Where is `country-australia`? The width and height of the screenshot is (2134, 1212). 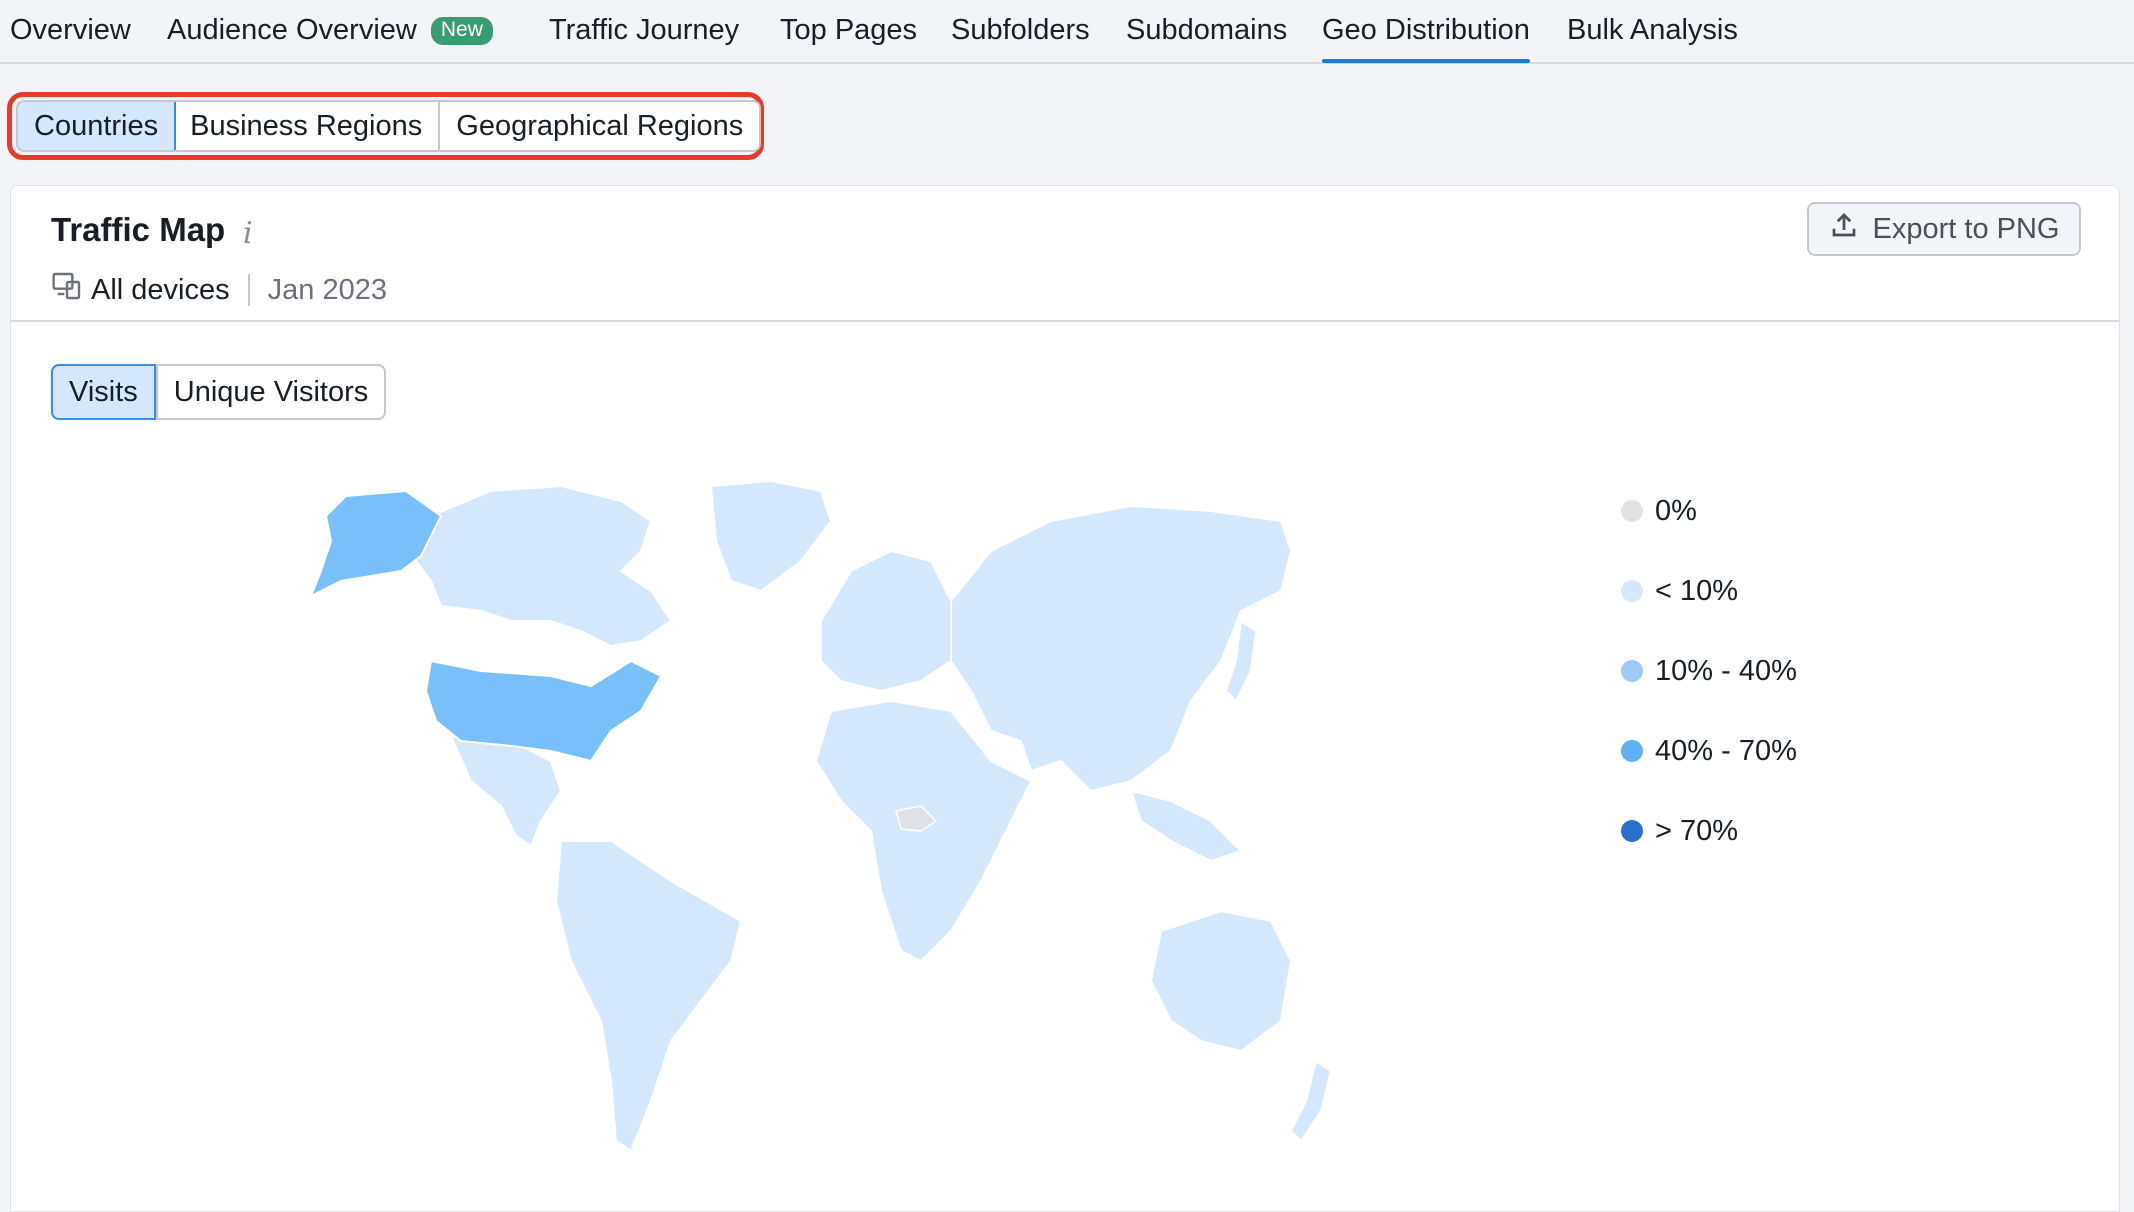 country-australia is located at coordinates (1221, 981).